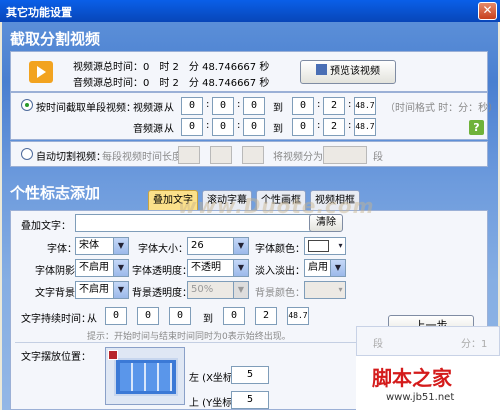 This screenshot has width=500, height=410. What do you see at coordinates (113, 355) in the screenshot?
I see `position-checkbox` at bounding box center [113, 355].